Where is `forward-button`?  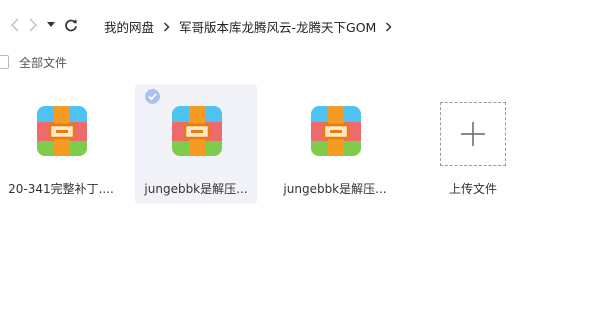 forward-button is located at coordinates (33, 25).